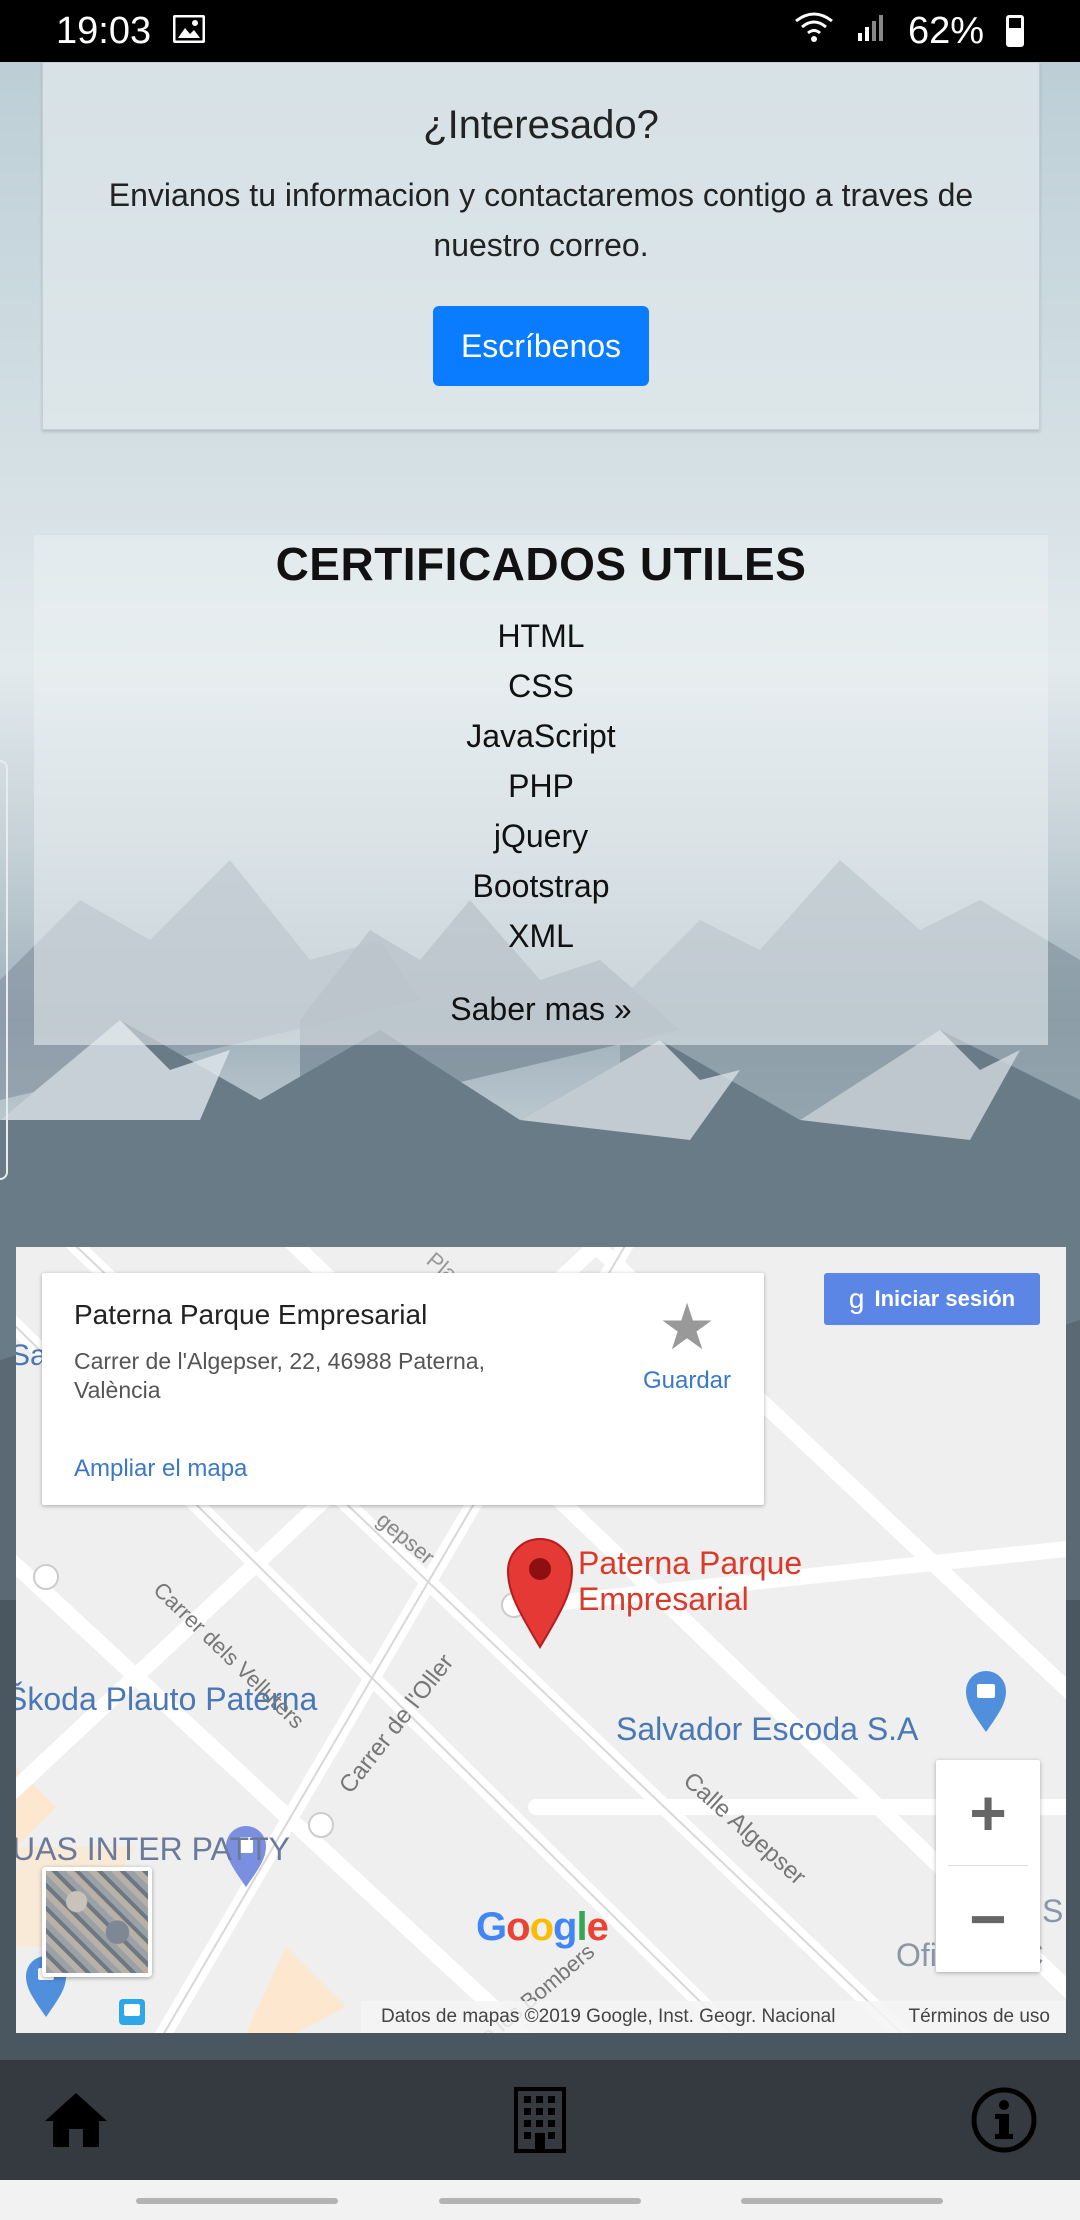 This screenshot has width=1080, height=2220. I want to click on side-drawer-handle, so click(4, 970).